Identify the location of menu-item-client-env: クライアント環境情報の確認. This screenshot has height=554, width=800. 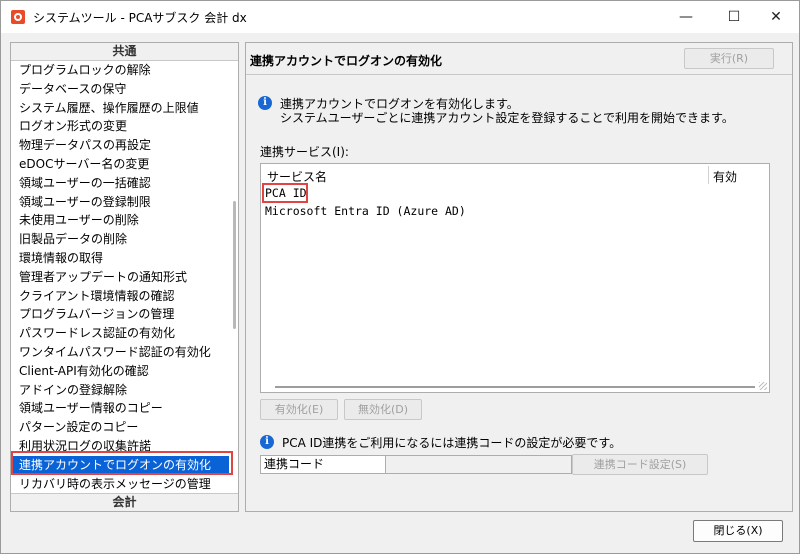
(120, 296).